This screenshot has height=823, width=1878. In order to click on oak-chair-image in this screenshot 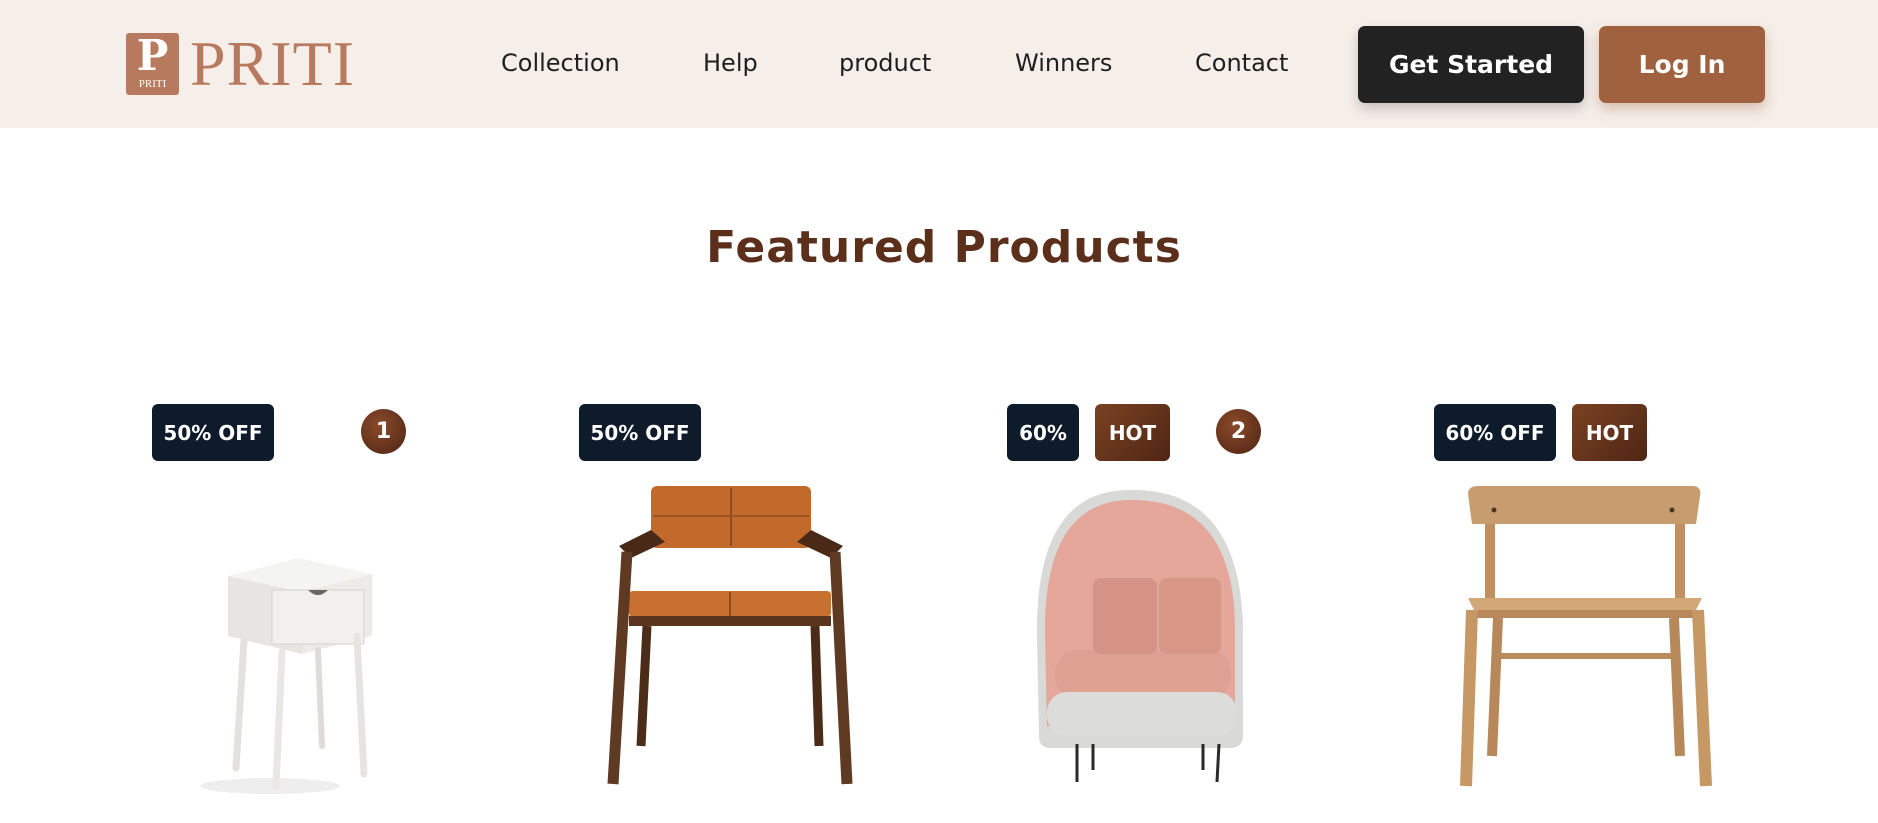, I will do `click(1586, 636)`.